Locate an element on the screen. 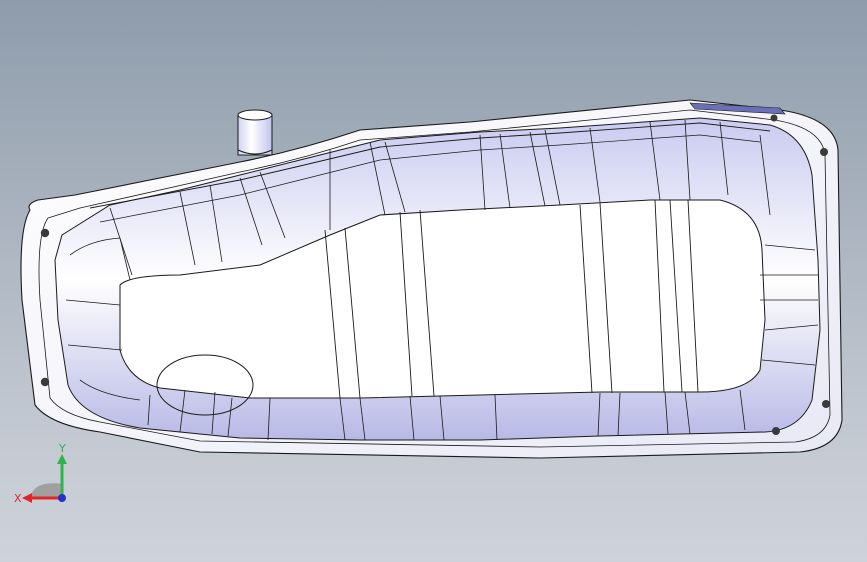 This screenshot has height=562, width=867. triad-plane is located at coordinates (46, 490).